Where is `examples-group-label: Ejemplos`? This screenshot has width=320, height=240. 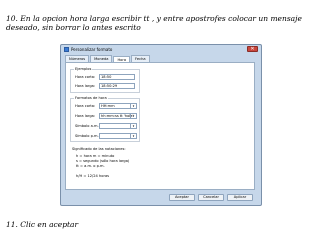 examples-group-label: Ejemplos is located at coordinates (83, 69).